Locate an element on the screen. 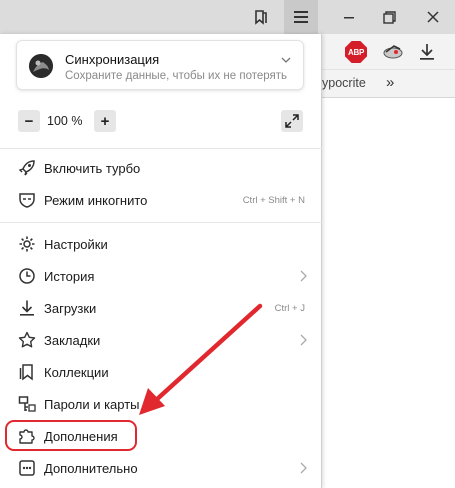  menu-item-more: Дополнительно is located at coordinates (161, 468).